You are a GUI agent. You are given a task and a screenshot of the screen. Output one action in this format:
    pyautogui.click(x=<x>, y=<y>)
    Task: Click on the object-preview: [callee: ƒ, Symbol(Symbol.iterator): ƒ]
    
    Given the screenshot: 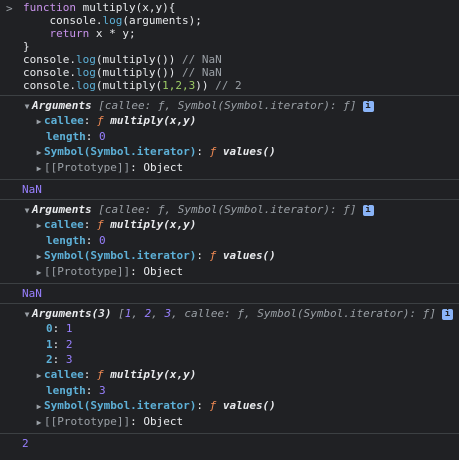 What is the action you would take?
    pyautogui.click(x=227, y=209)
    